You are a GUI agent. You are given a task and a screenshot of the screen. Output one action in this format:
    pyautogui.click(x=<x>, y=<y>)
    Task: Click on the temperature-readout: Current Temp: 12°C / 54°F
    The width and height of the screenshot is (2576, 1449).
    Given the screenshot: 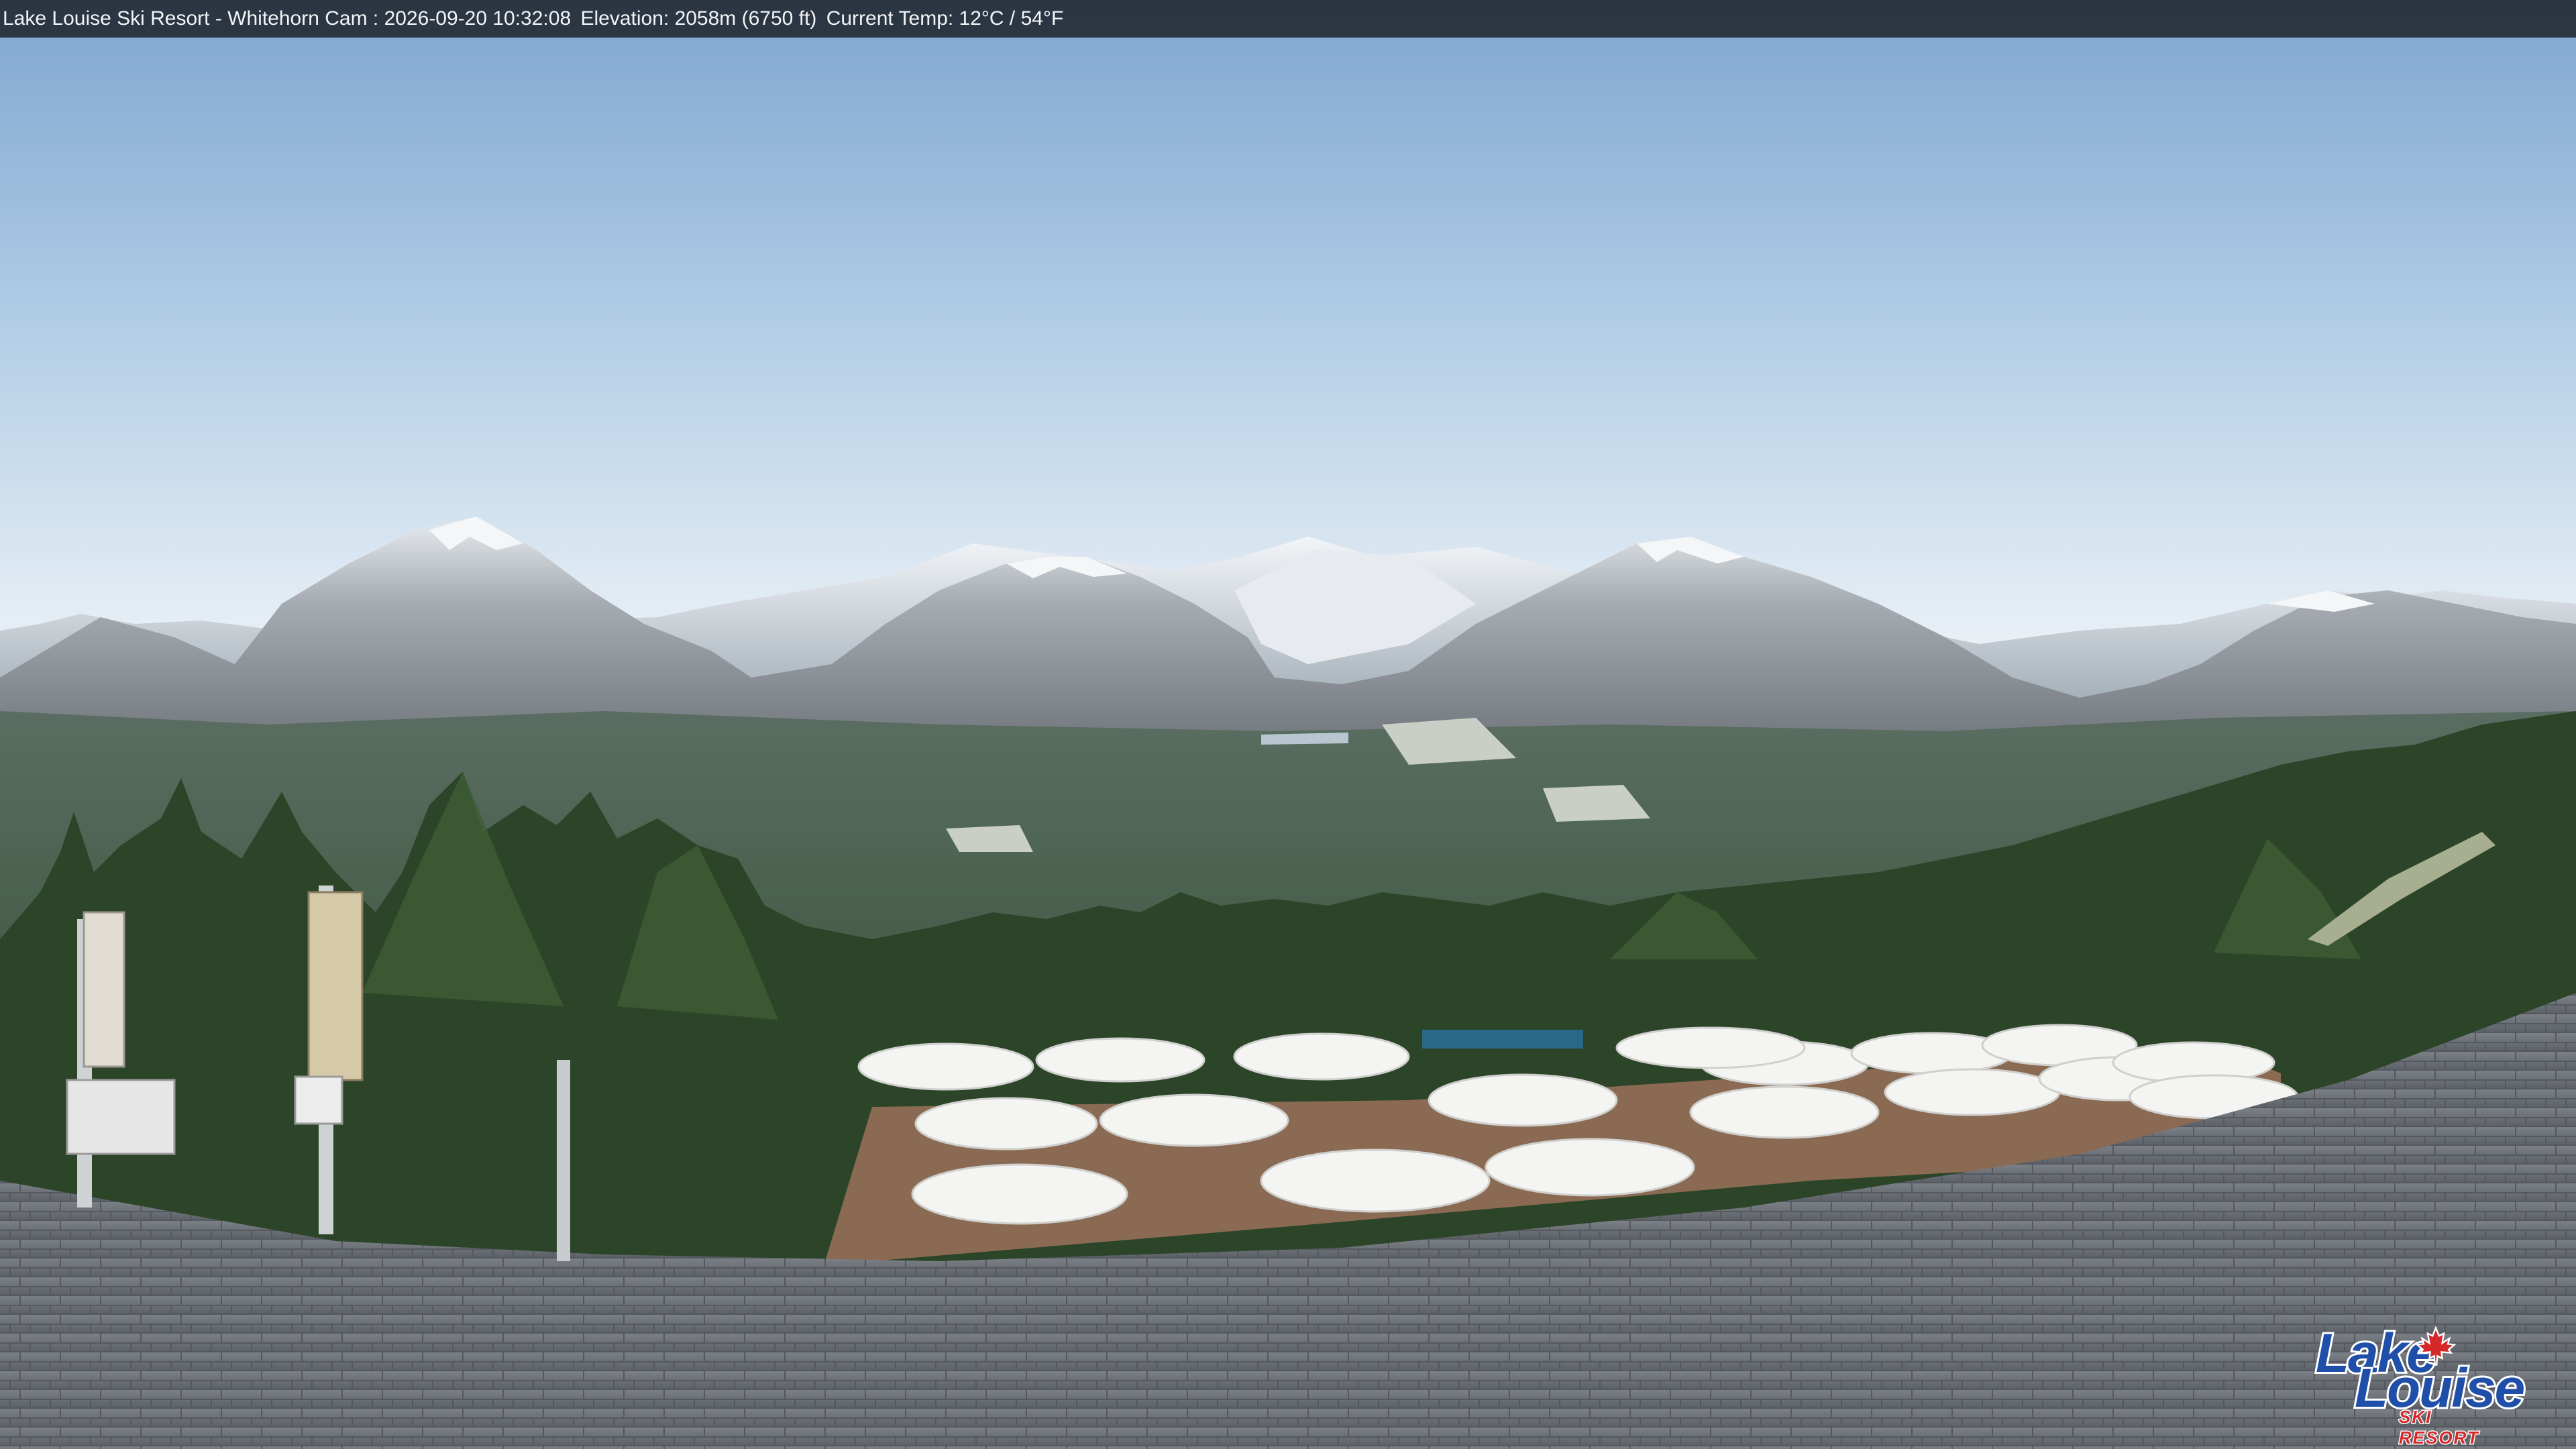 What is the action you would take?
    pyautogui.click(x=945, y=18)
    